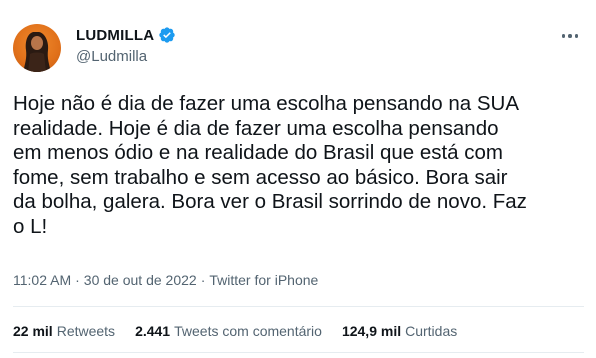 Image resolution: width=596 pixels, height=358 pixels. Describe the element at coordinates (570, 36) in the screenshot. I see `more-options-icon` at that location.